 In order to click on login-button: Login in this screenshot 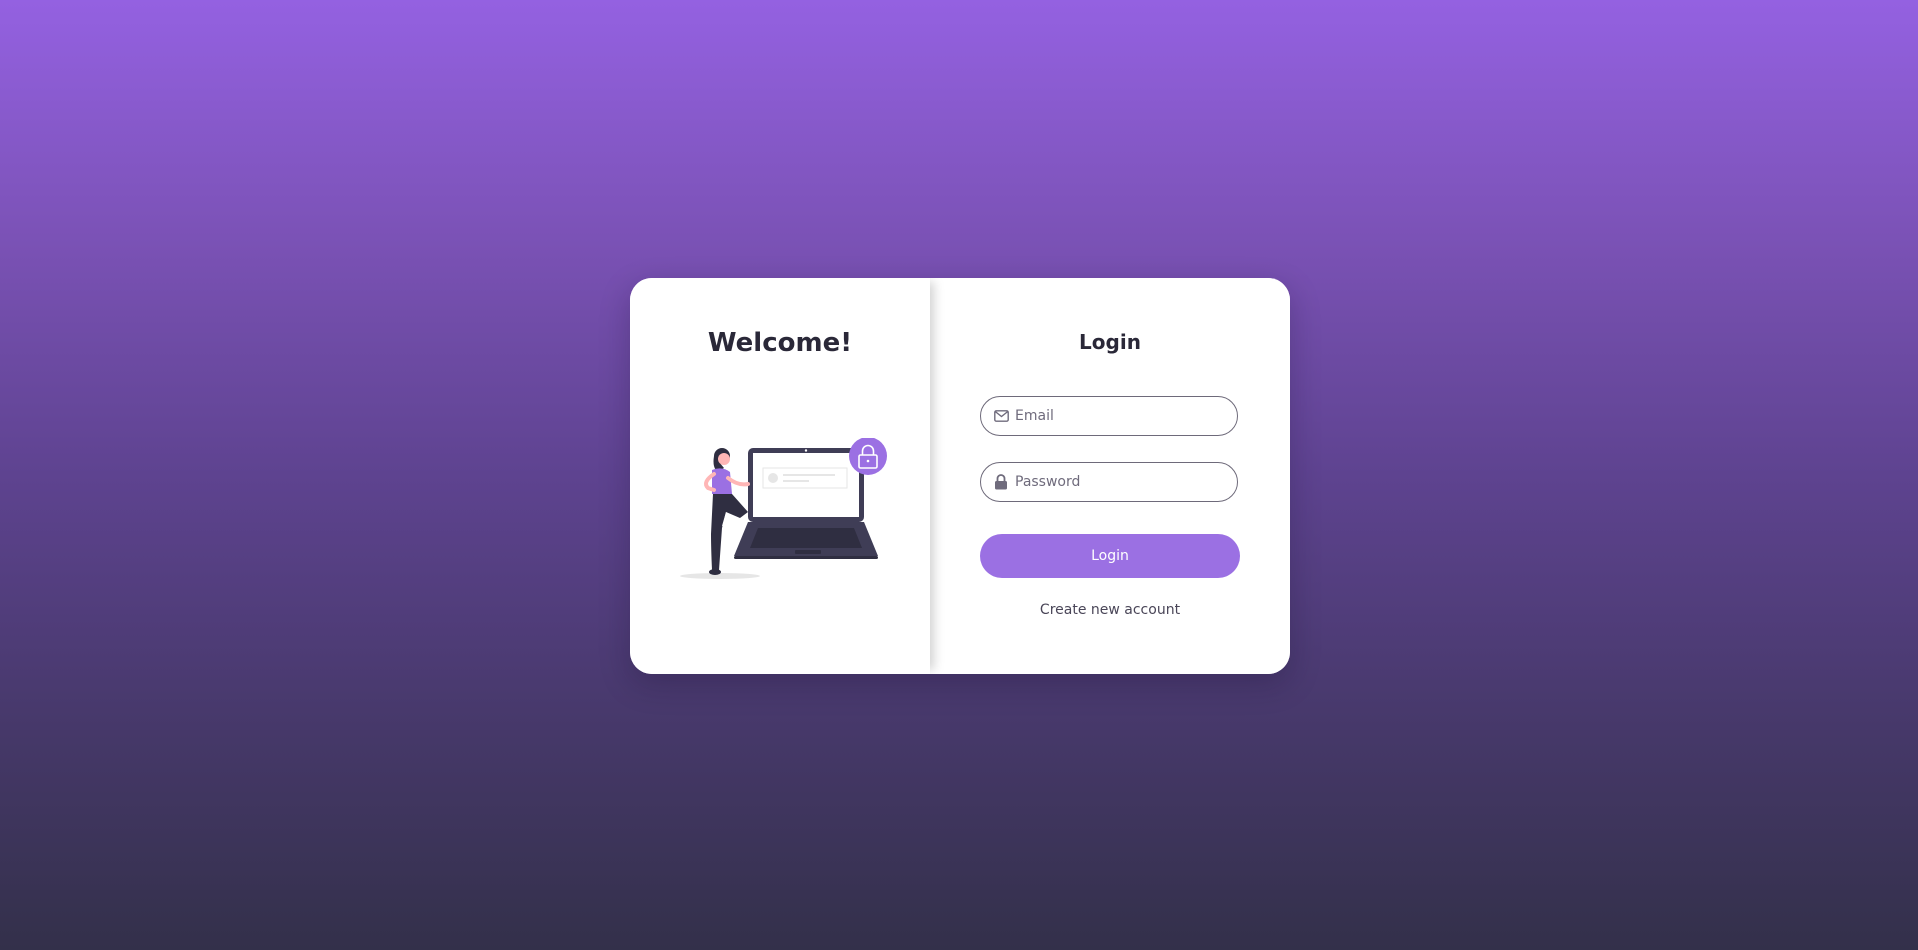, I will do `click(1110, 556)`.